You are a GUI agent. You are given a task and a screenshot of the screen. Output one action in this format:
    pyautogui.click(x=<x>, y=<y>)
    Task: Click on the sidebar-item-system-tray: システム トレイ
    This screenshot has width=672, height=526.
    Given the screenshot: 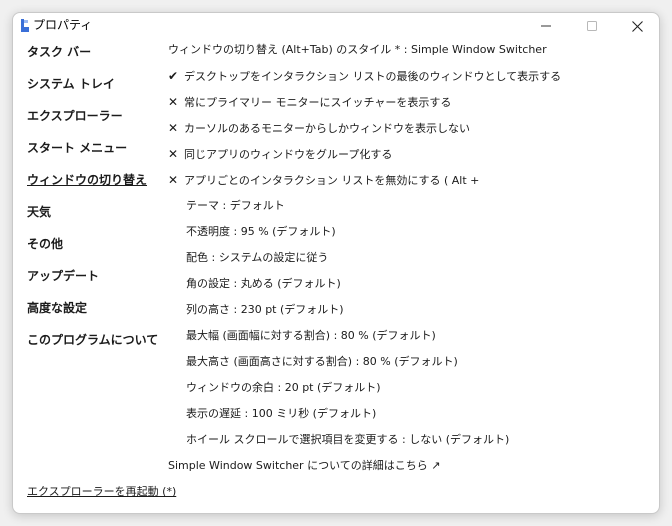 What is the action you would take?
    pyautogui.click(x=71, y=84)
    